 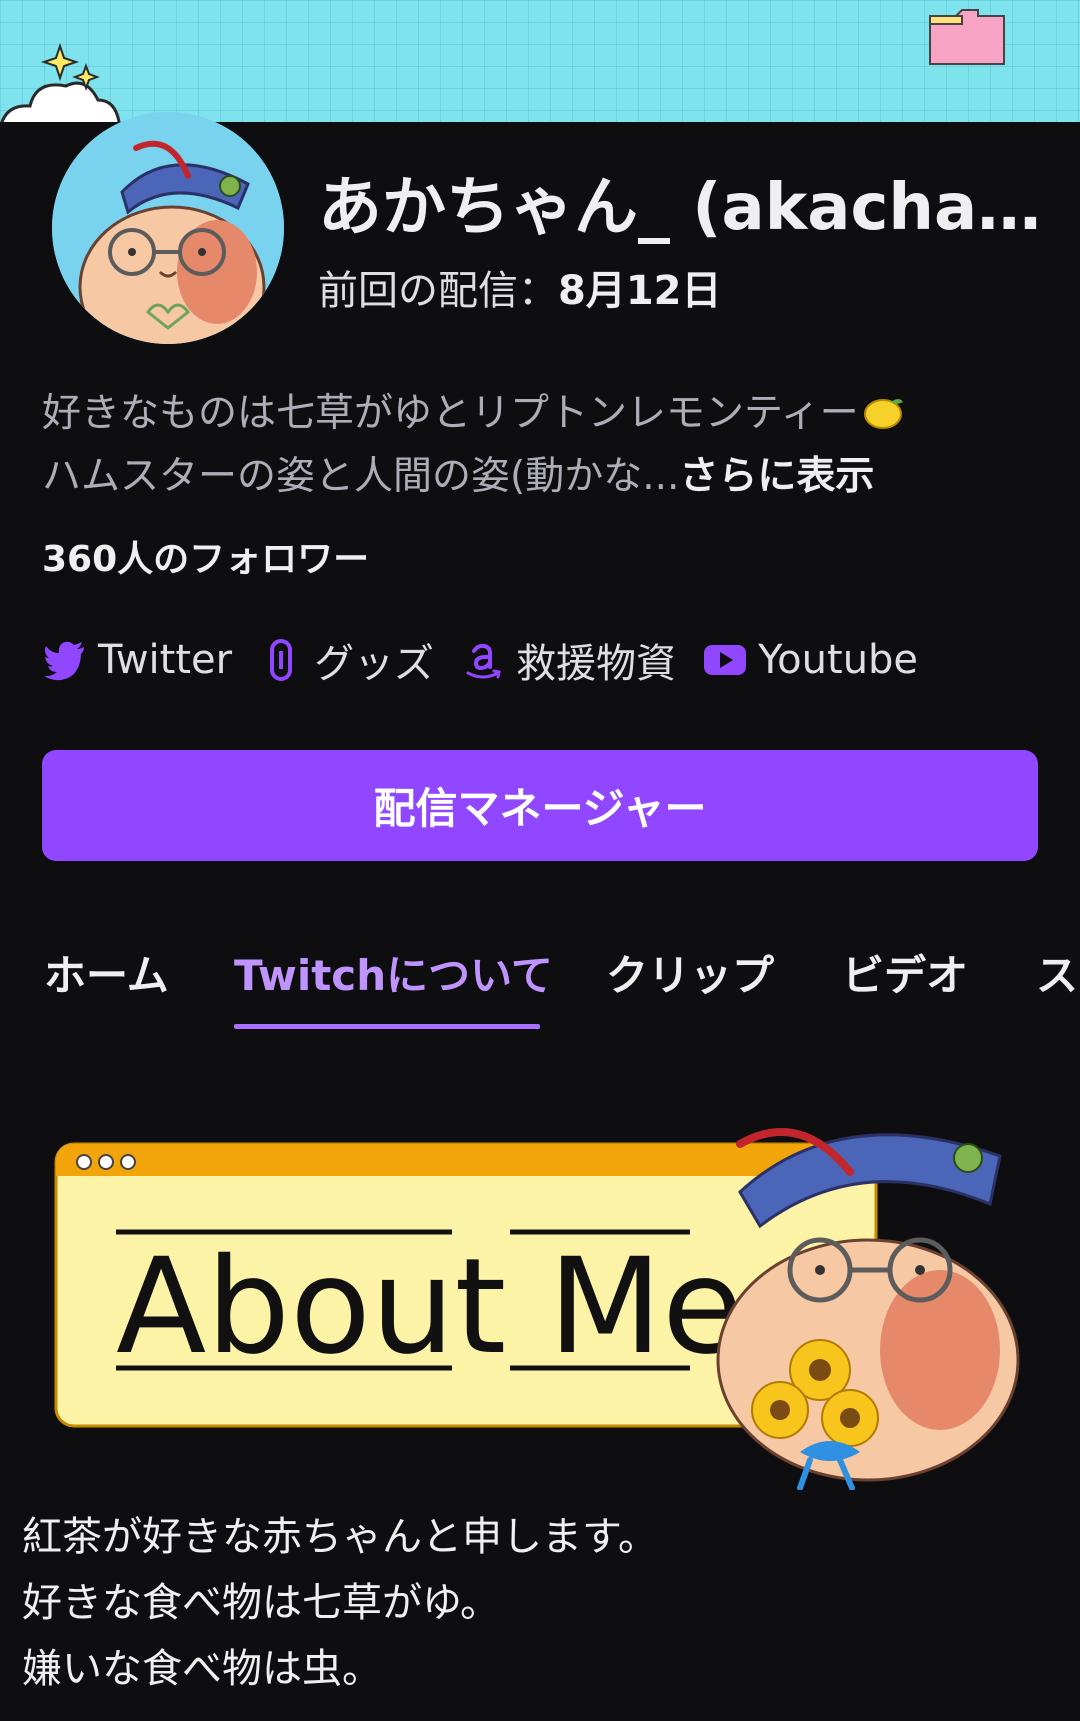 What do you see at coordinates (261, 1603) in the screenshot?
I see `about-line: 好きな食べ物は七草がゆ。` at bounding box center [261, 1603].